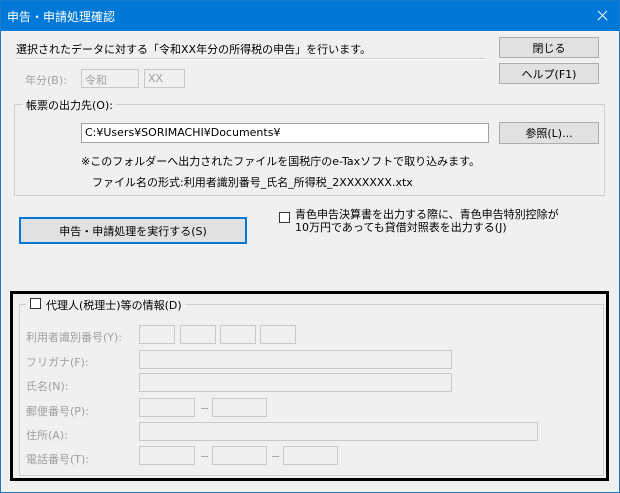 The image size is (620, 493). I want to click on user-id-label: 利用者識別番号(Y):, so click(74, 337).